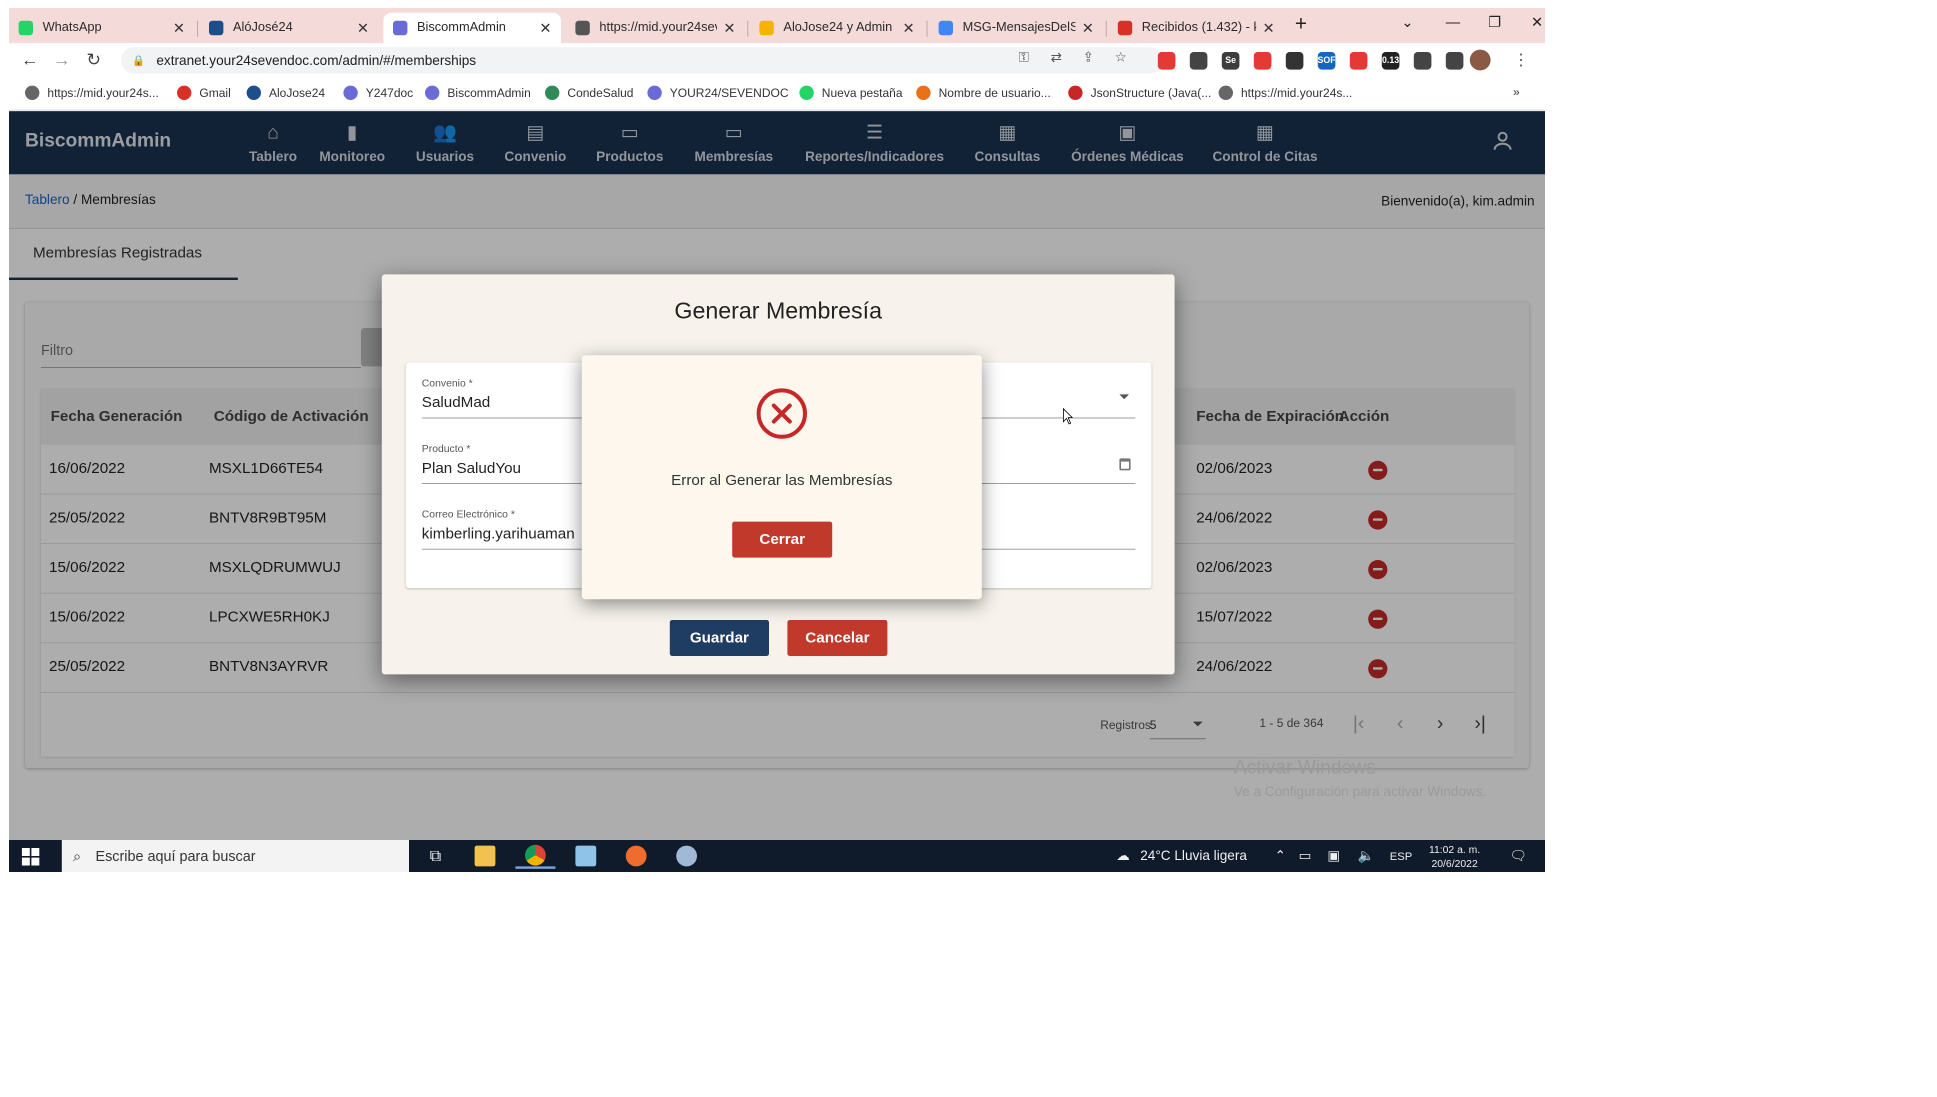 The image size is (1937, 1097). I want to click on file-explorer-icon, so click(485, 856).